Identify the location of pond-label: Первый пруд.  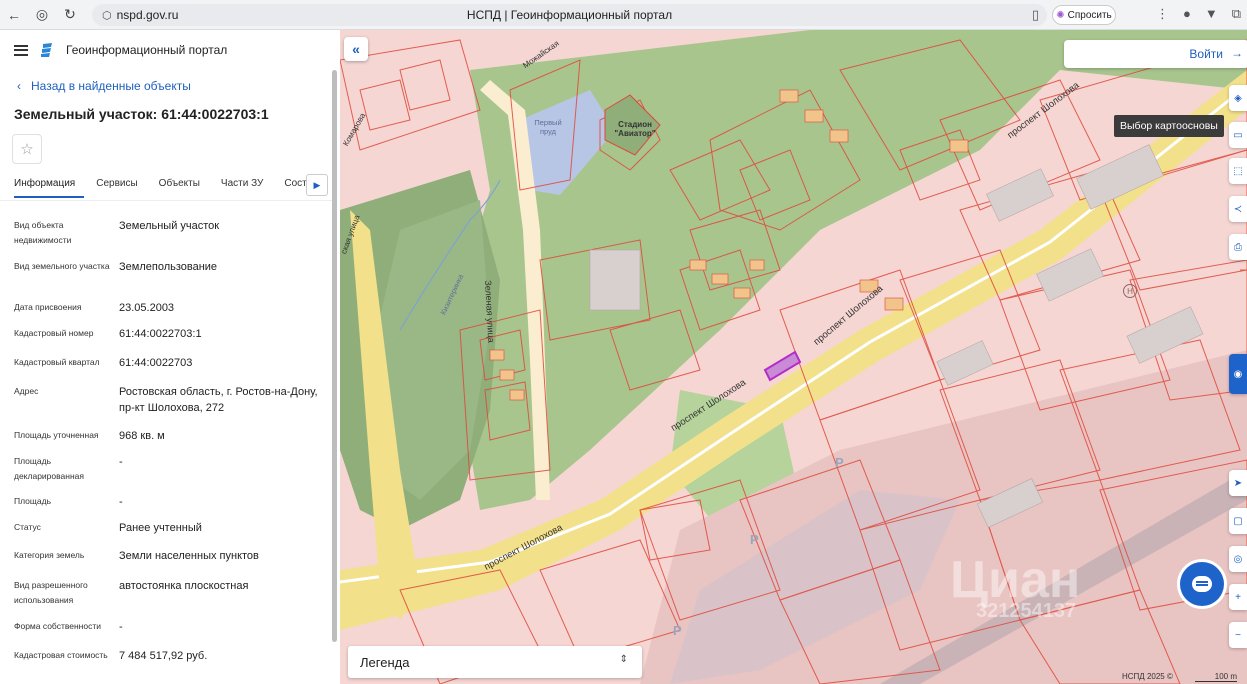
(548, 127).